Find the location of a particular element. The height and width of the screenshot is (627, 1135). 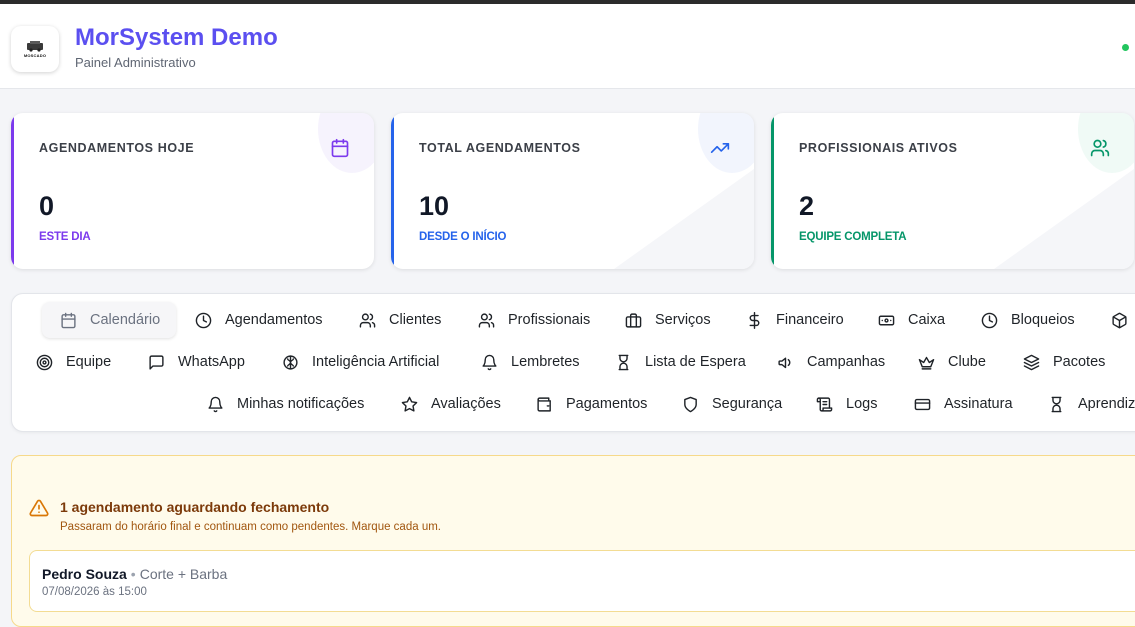

star-icon is located at coordinates (409, 404).